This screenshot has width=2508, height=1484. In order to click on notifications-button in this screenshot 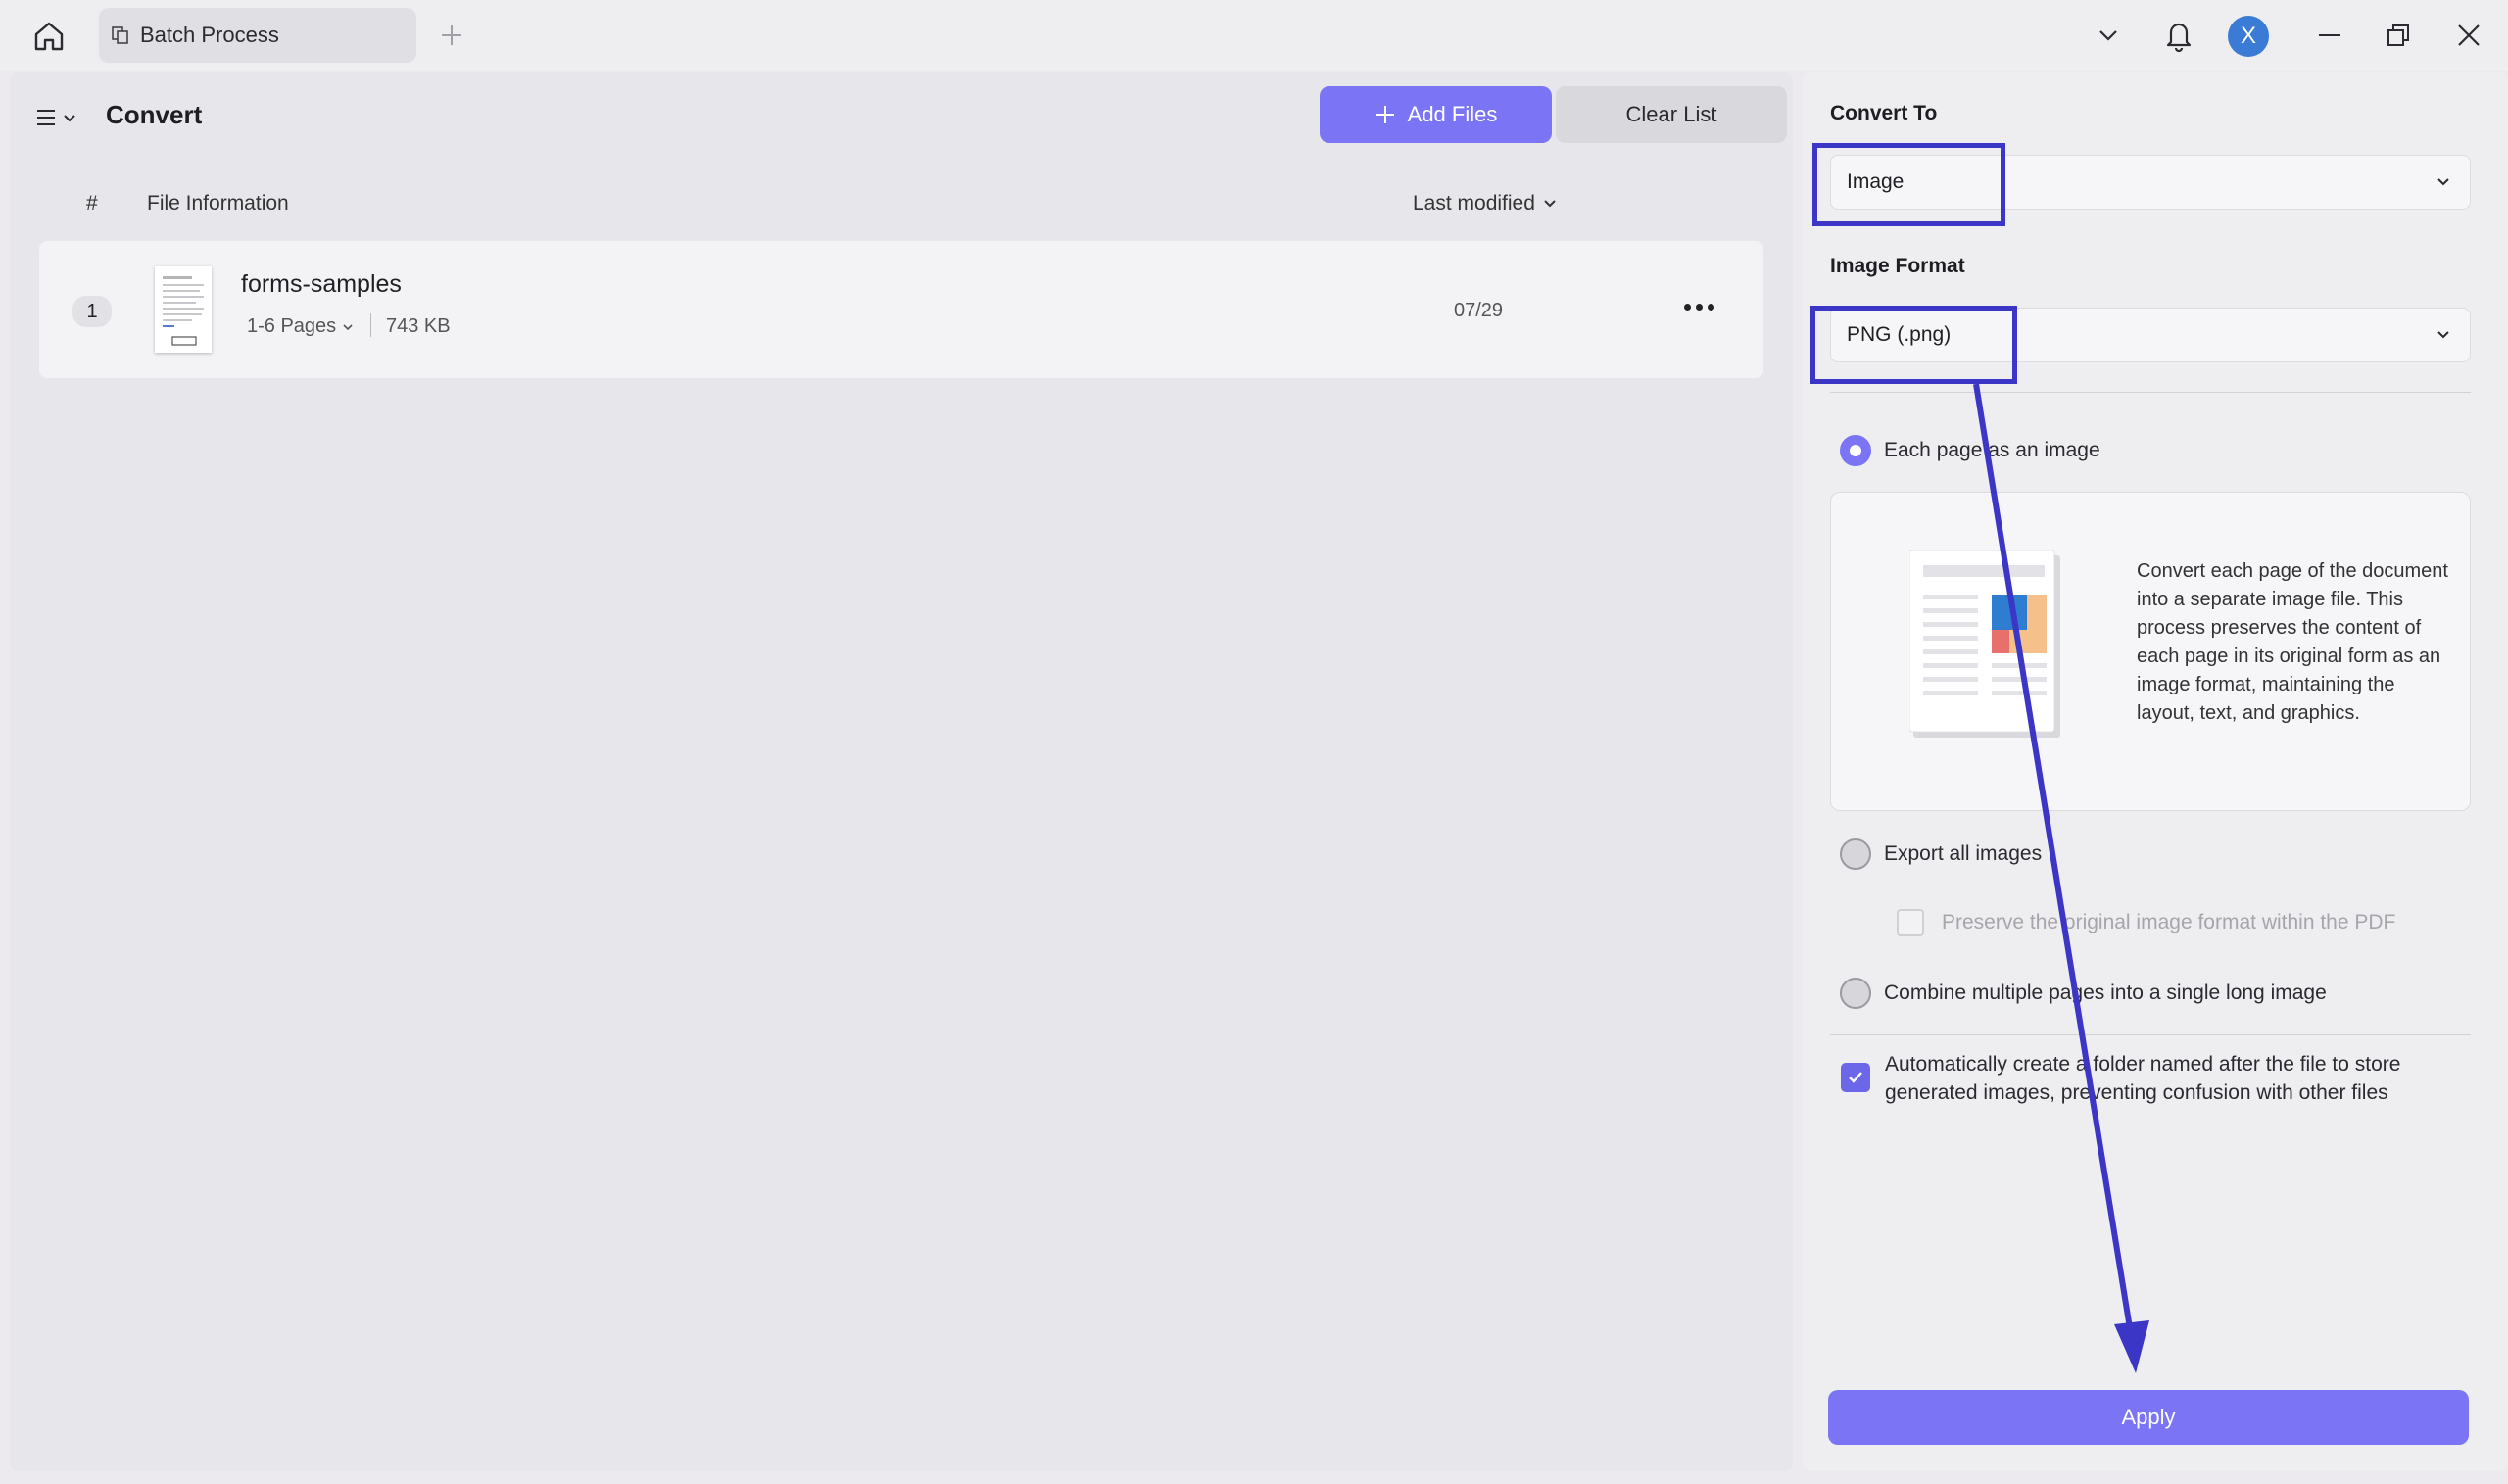, I will do `click(2178, 35)`.